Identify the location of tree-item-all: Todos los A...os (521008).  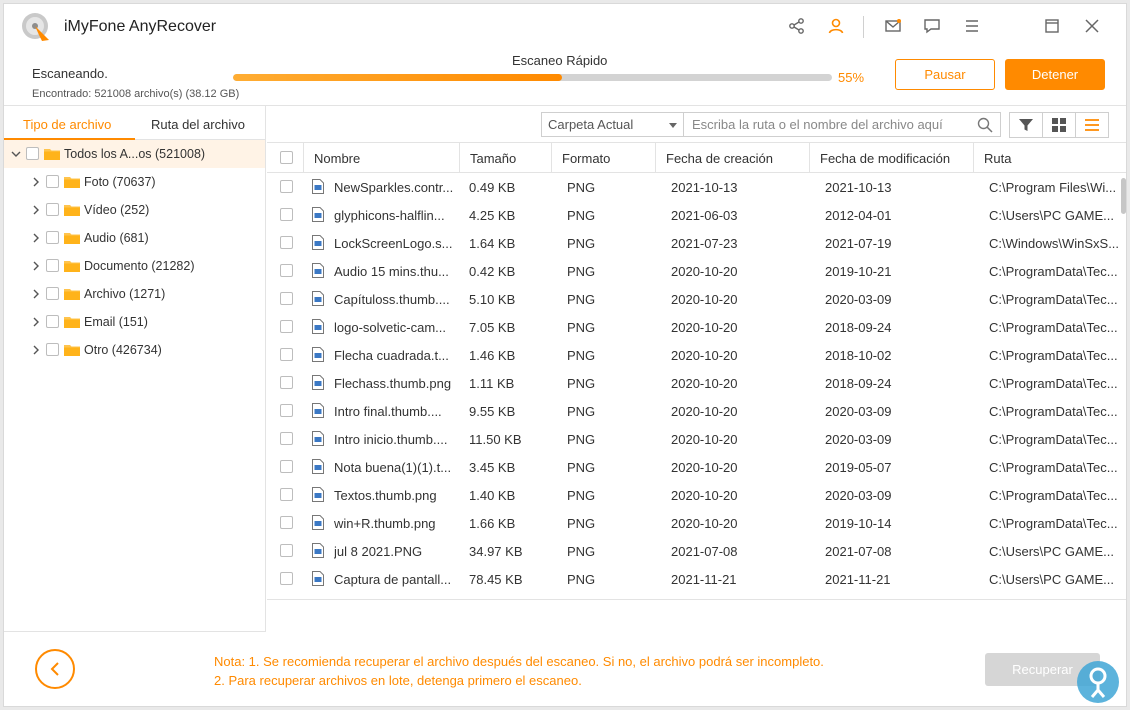
(134, 154).